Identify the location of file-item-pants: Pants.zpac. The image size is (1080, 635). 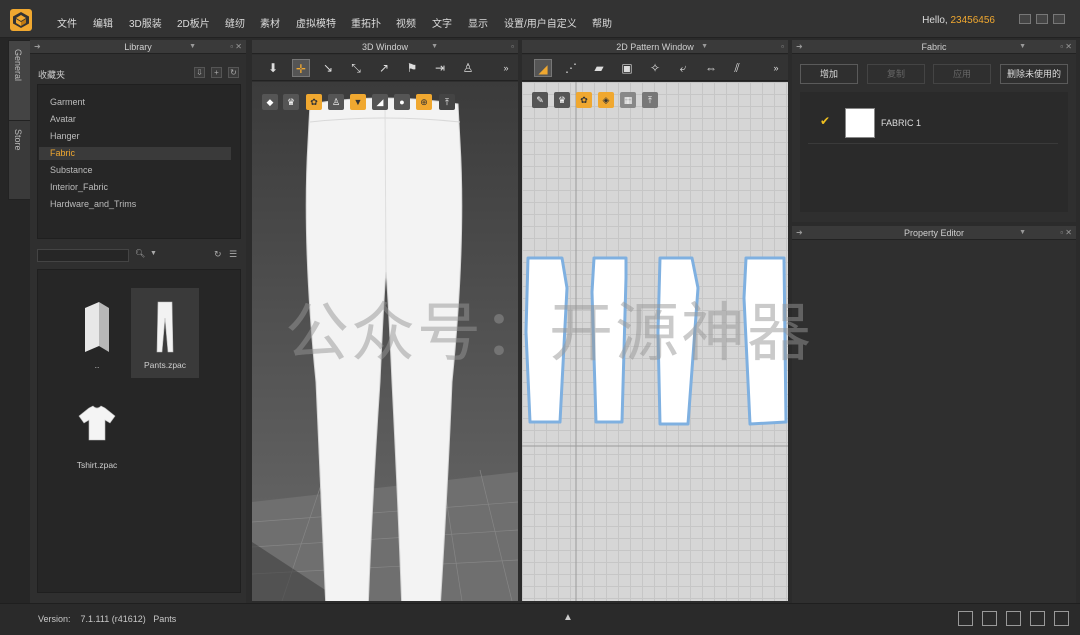
(165, 333).